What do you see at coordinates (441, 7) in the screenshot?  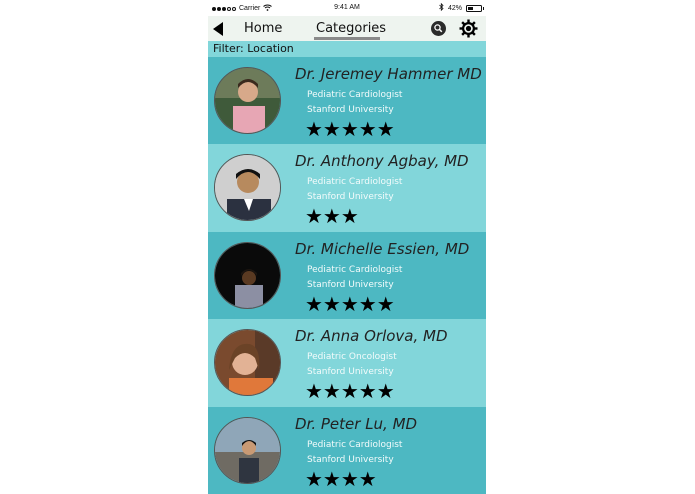 I see `bluetooth-icon` at bounding box center [441, 7].